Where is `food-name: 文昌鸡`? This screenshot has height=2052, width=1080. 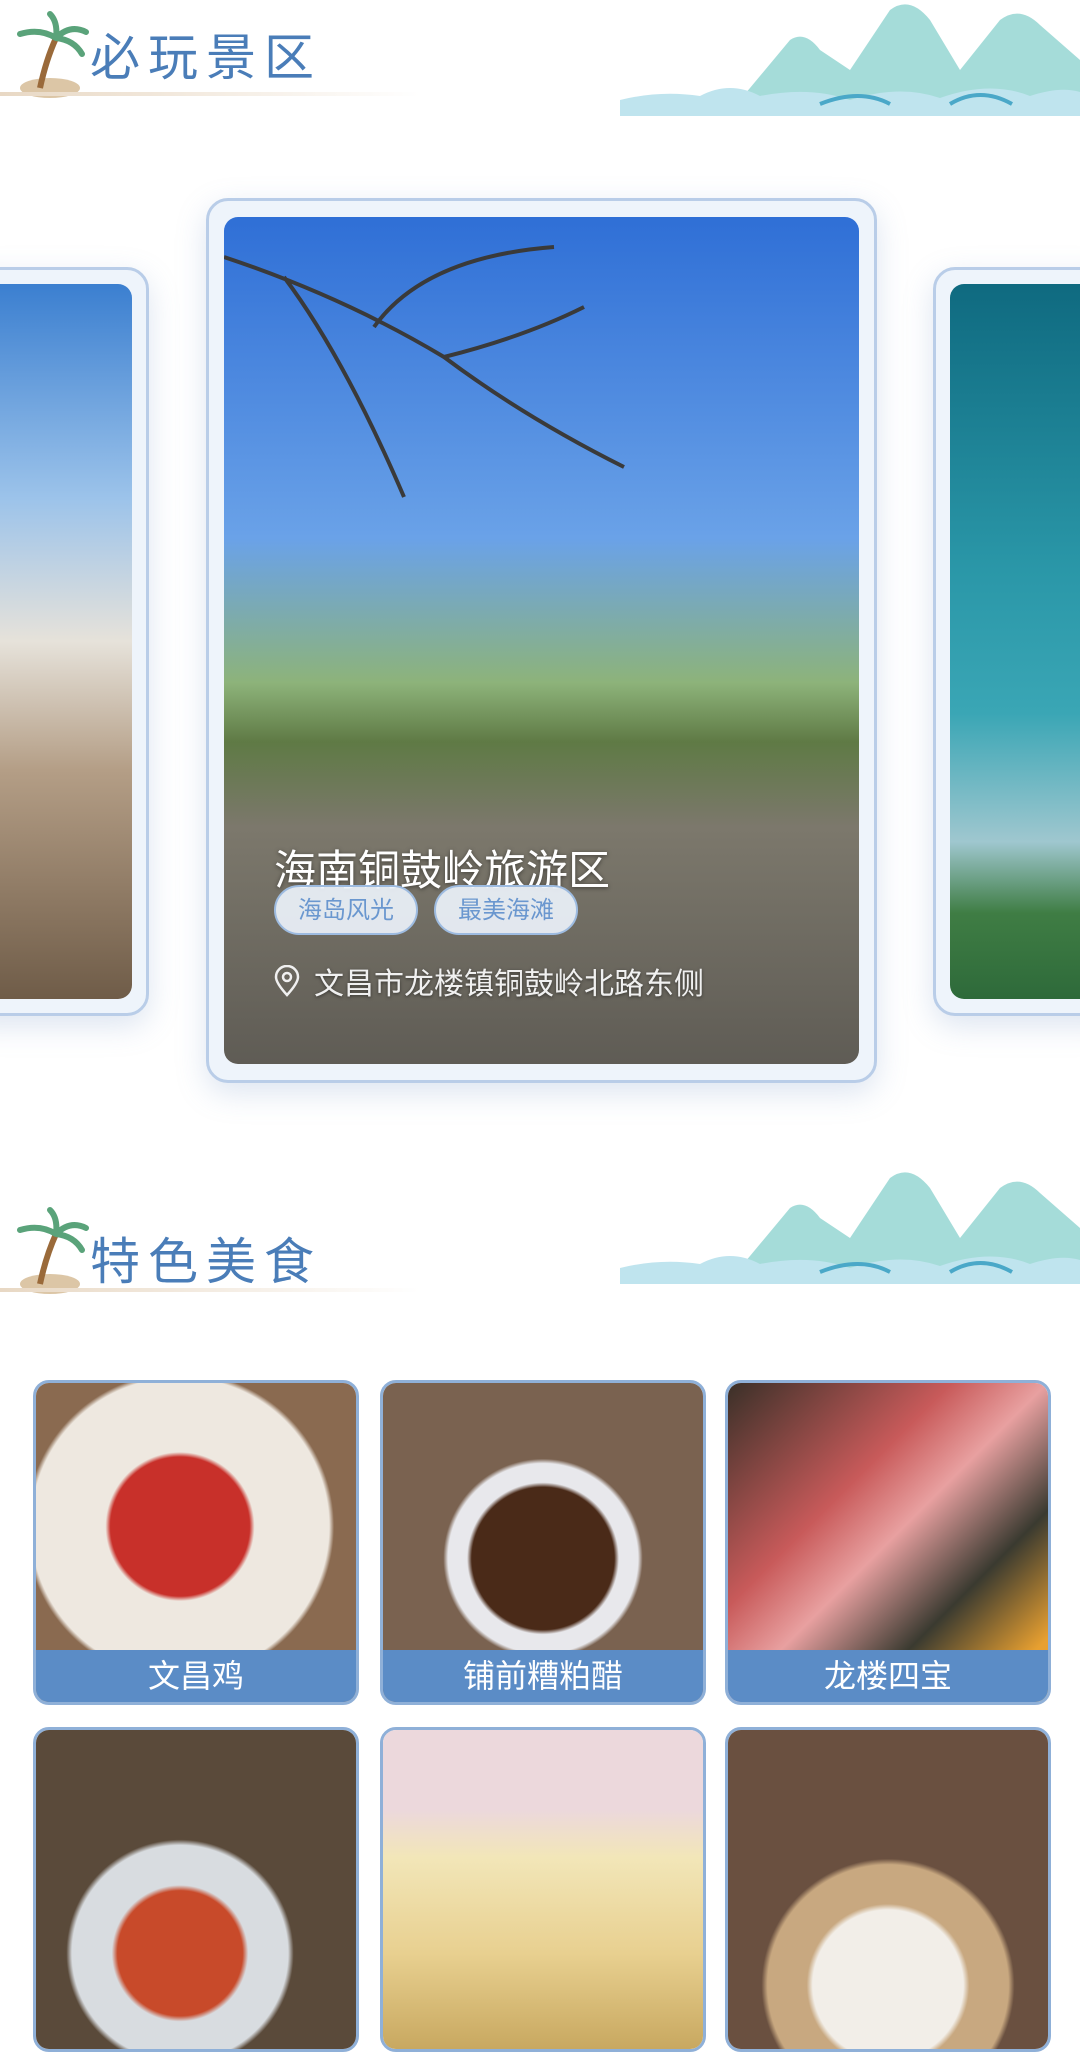
food-name: 文昌鸡 is located at coordinates (196, 1676).